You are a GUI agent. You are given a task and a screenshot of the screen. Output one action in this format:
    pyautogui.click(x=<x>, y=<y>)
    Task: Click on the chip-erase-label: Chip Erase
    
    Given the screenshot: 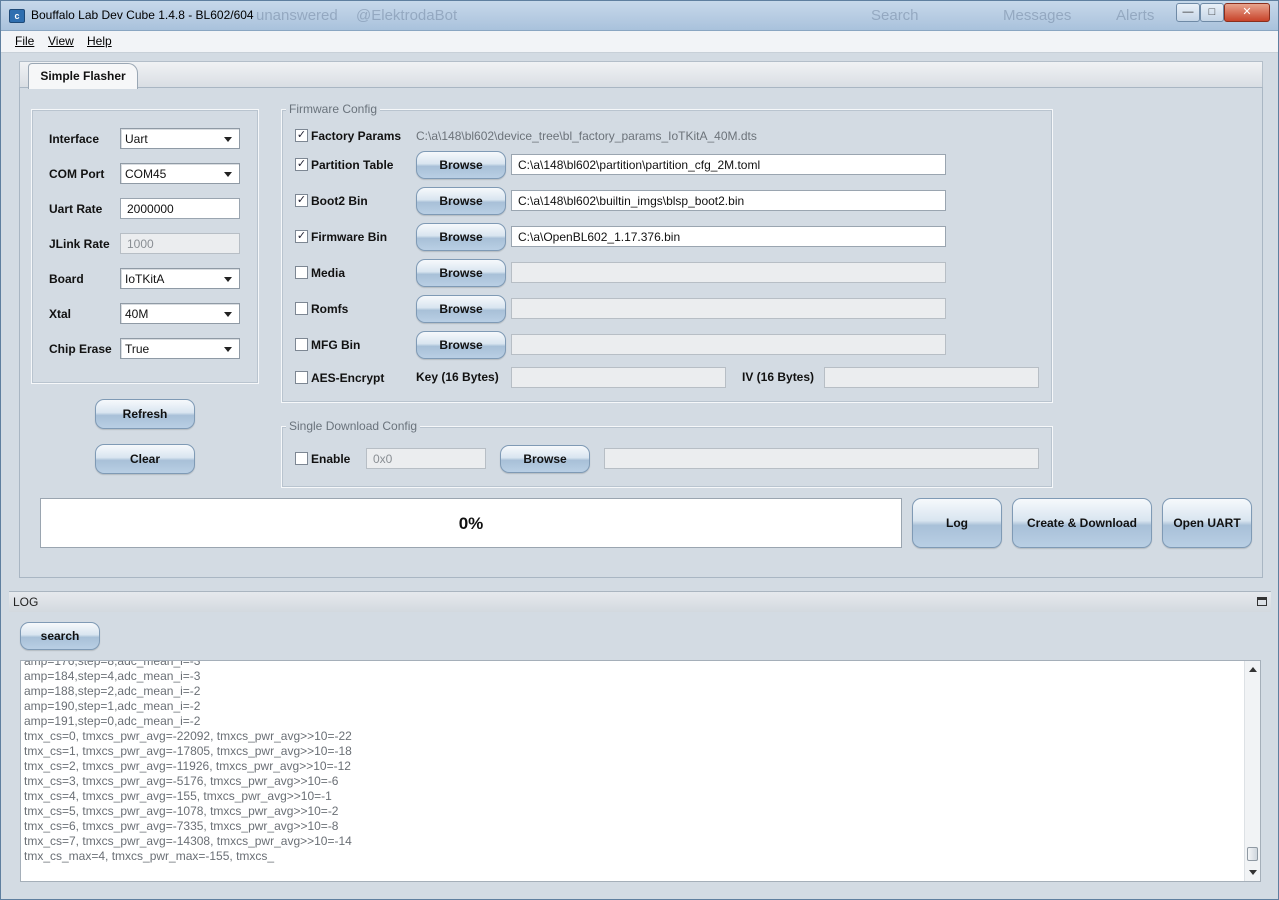 What is the action you would take?
    pyautogui.click(x=80, y=349)
    